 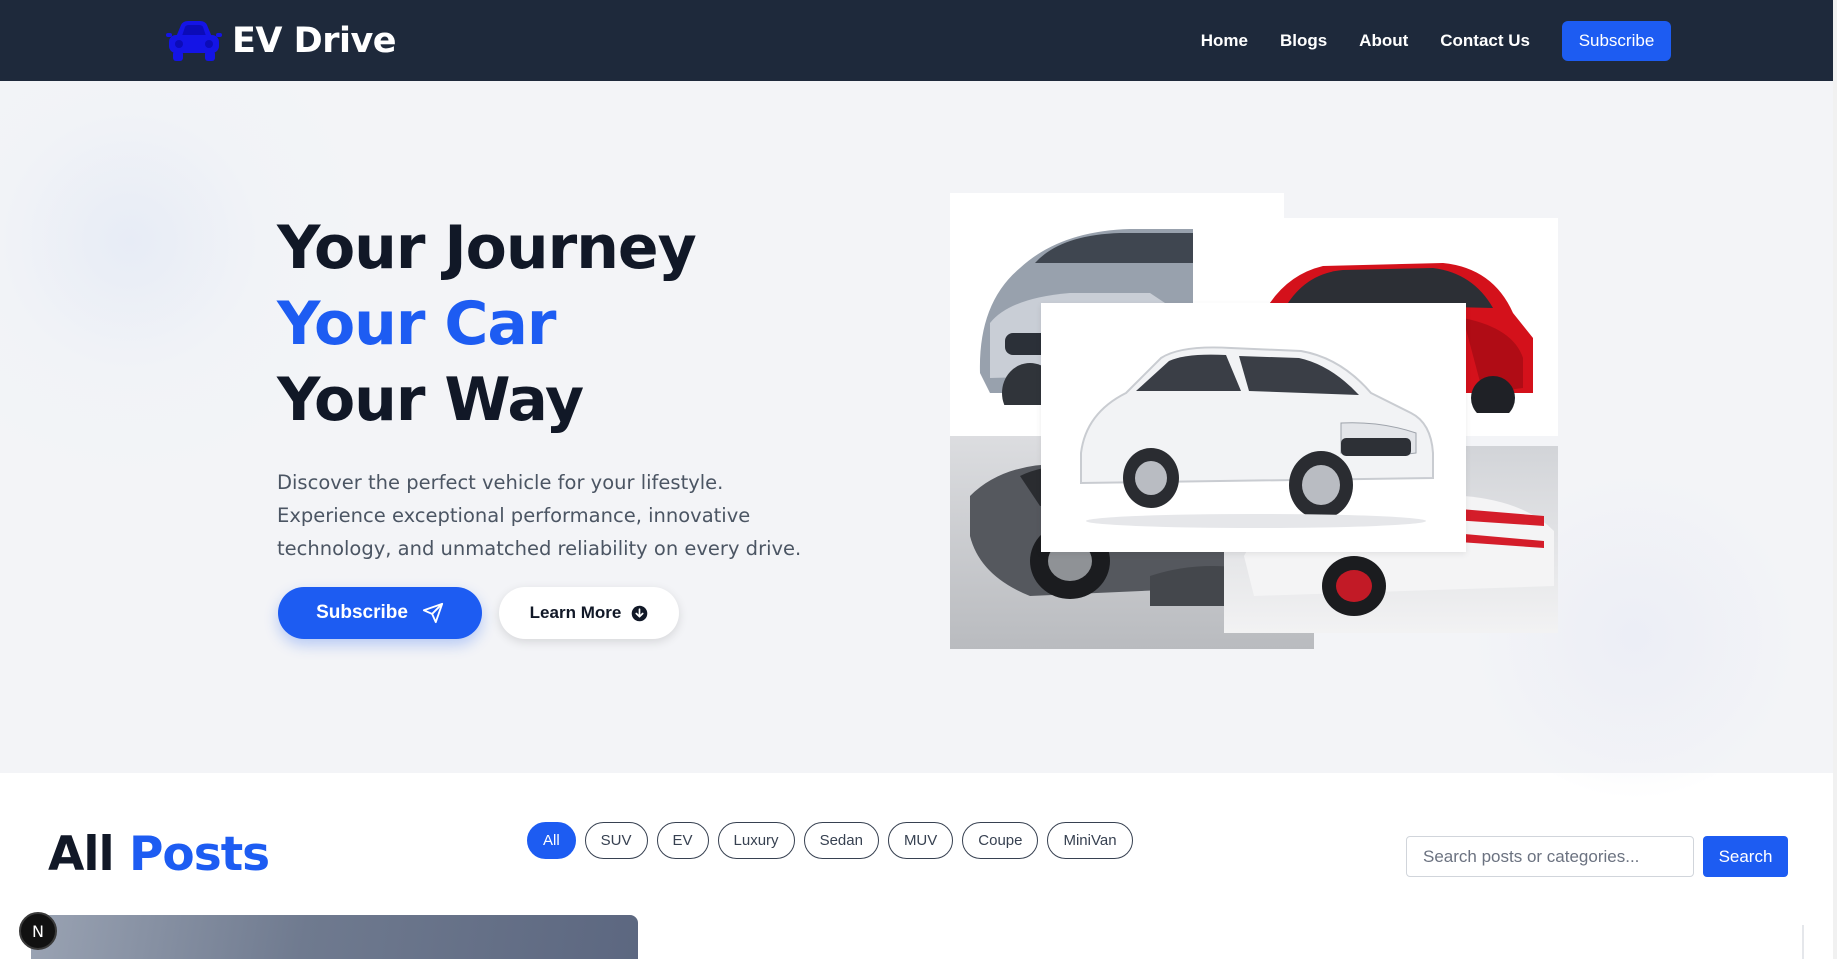 I want to click on posts-title-part-1: All, so click(x=81, y=854).